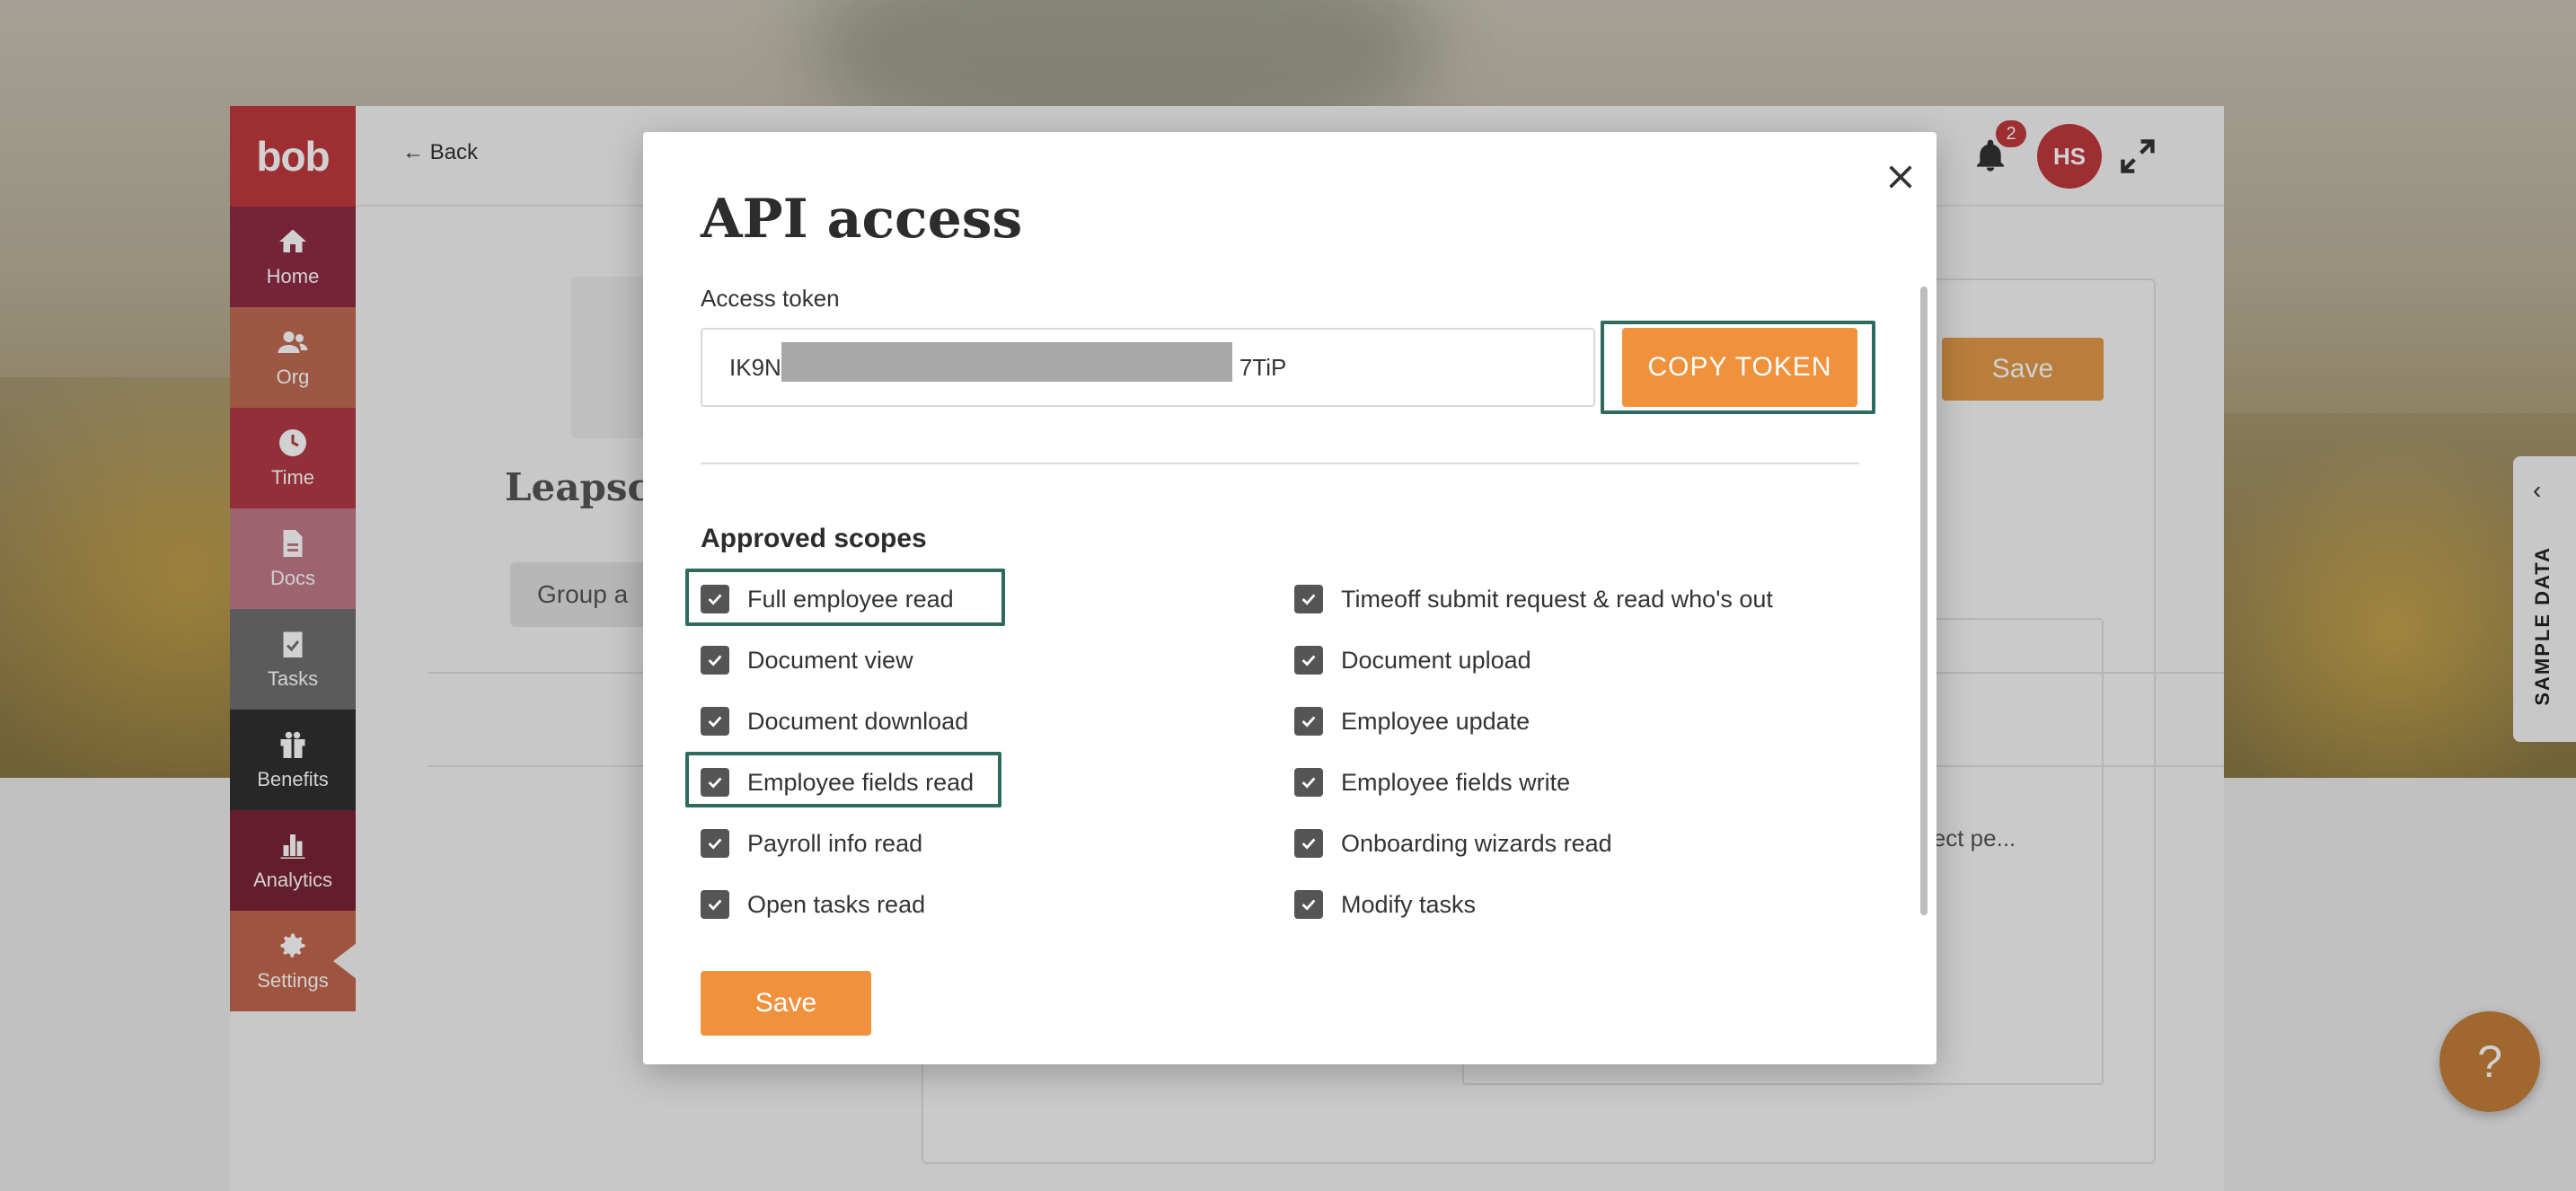 This screenshot has width=2576, height=1191. I want to click on divider, so click(1280, 464).